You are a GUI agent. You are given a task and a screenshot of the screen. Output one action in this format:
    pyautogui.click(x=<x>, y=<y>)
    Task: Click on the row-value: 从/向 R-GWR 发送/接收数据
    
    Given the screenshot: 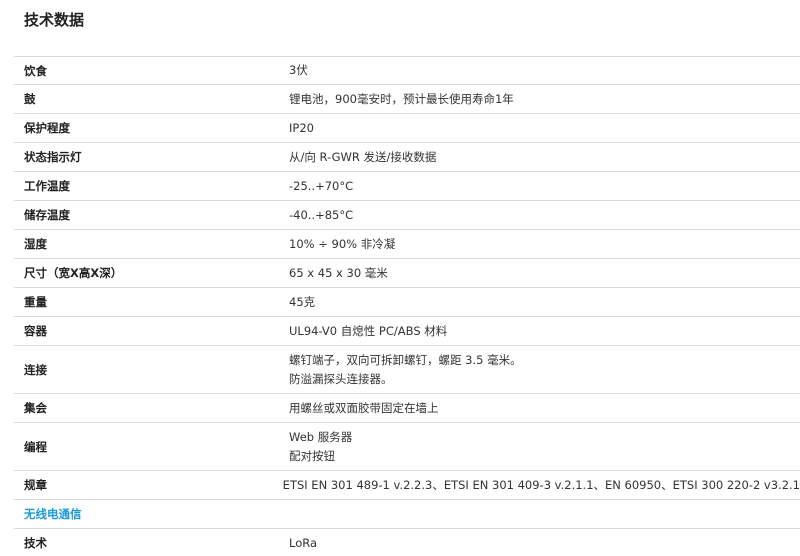 What is the action you would take?
    pyautogui.click(x=363, y=156)
    